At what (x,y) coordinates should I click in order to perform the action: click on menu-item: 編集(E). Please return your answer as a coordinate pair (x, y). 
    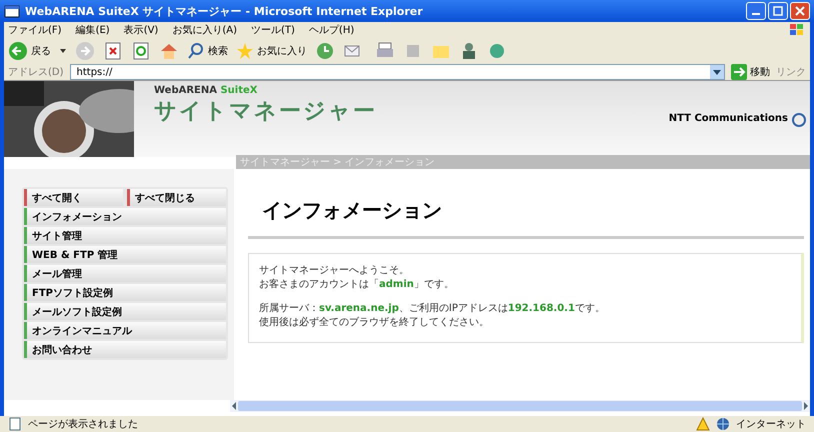
    Looking at the image, I should click on (93, 30).